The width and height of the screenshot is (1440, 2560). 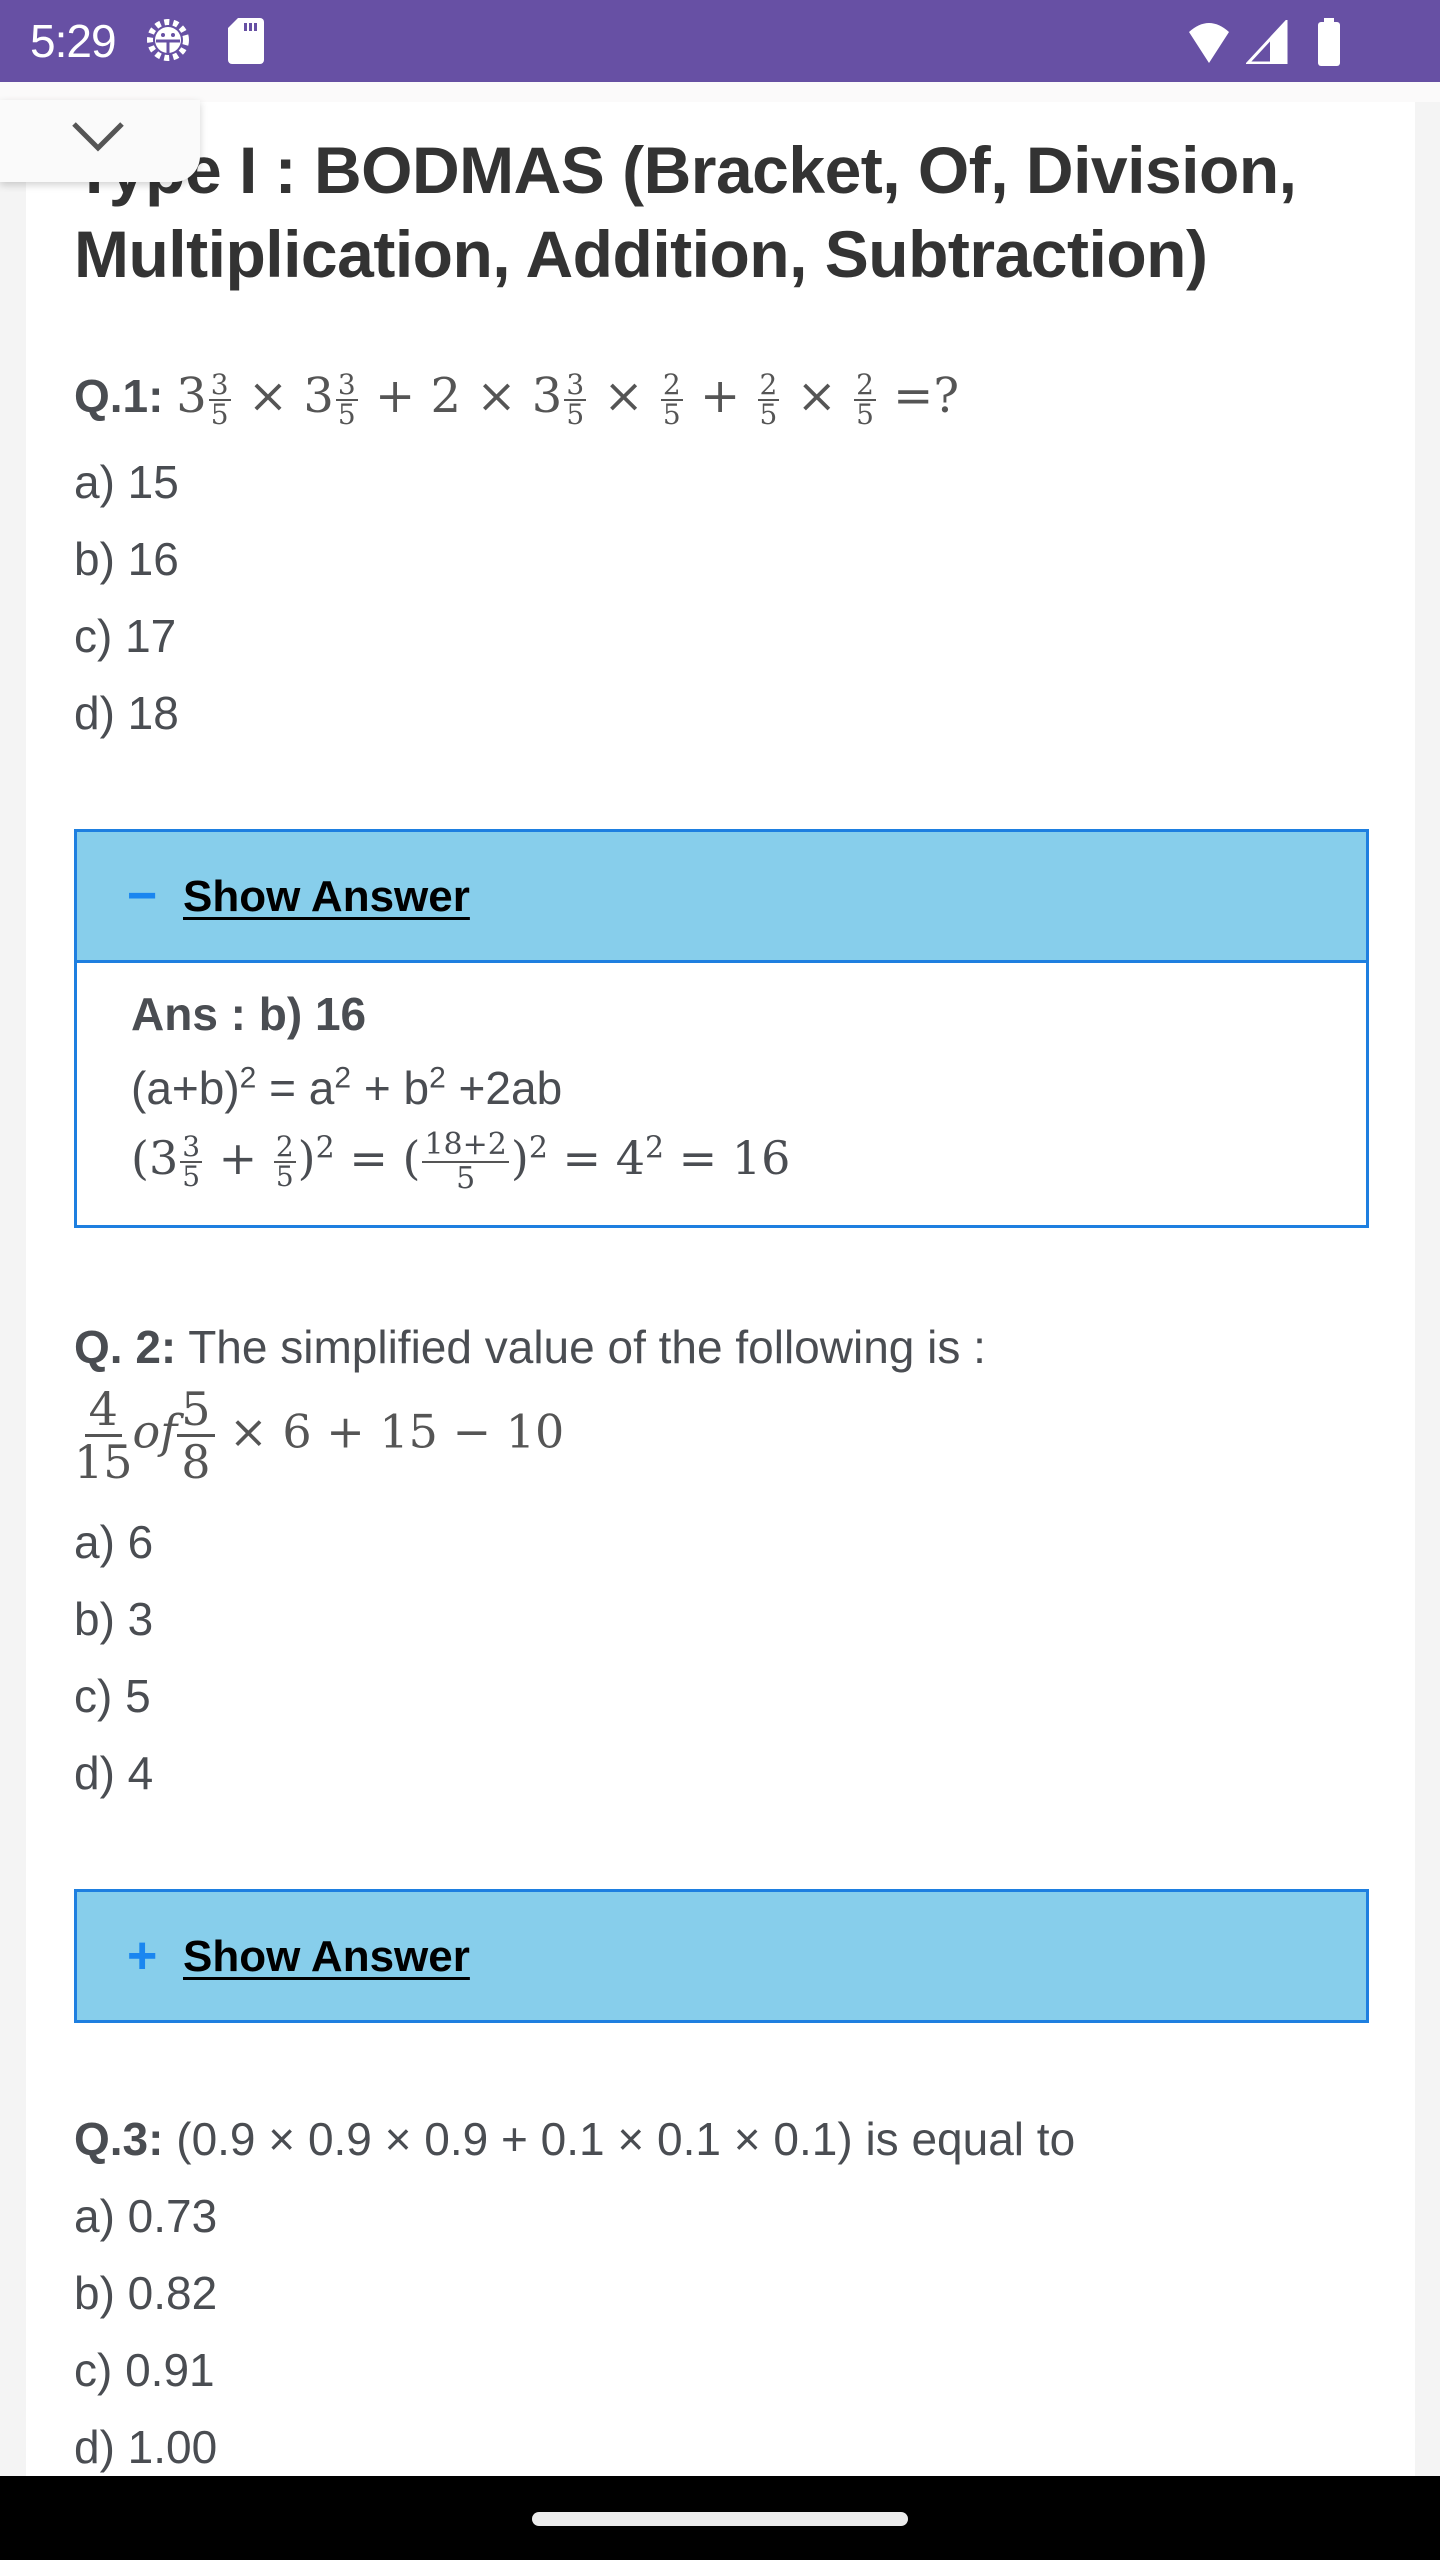 I want to click on question-label: Q.1:, so click(x=119, y=396).